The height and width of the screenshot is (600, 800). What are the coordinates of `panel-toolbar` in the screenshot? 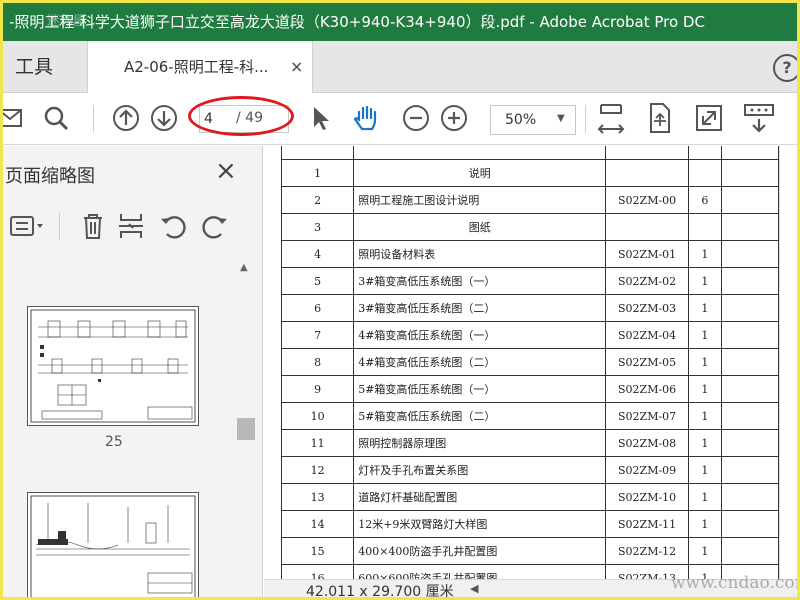 It's located at (133, 226).